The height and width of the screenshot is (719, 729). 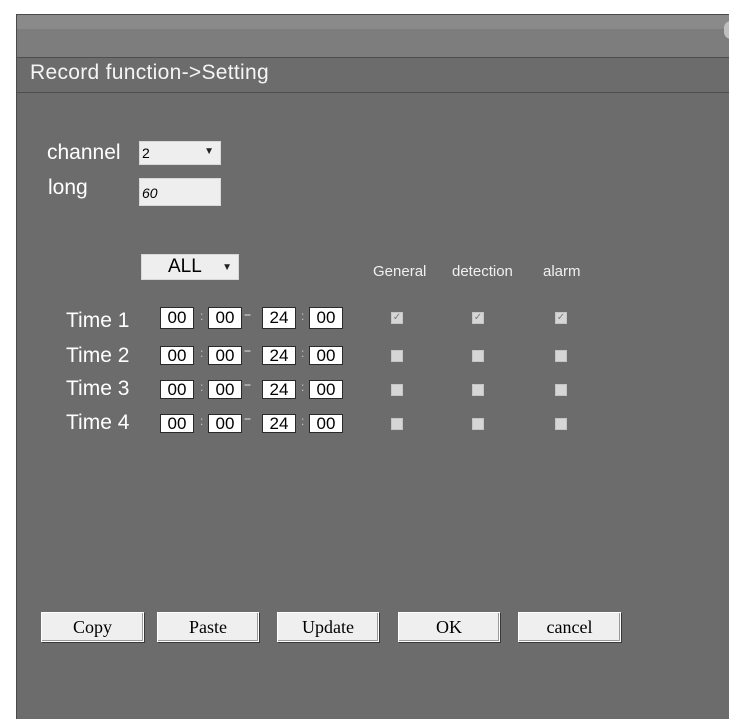 I want to click on window-top-strip, so click(x=373, y=22).